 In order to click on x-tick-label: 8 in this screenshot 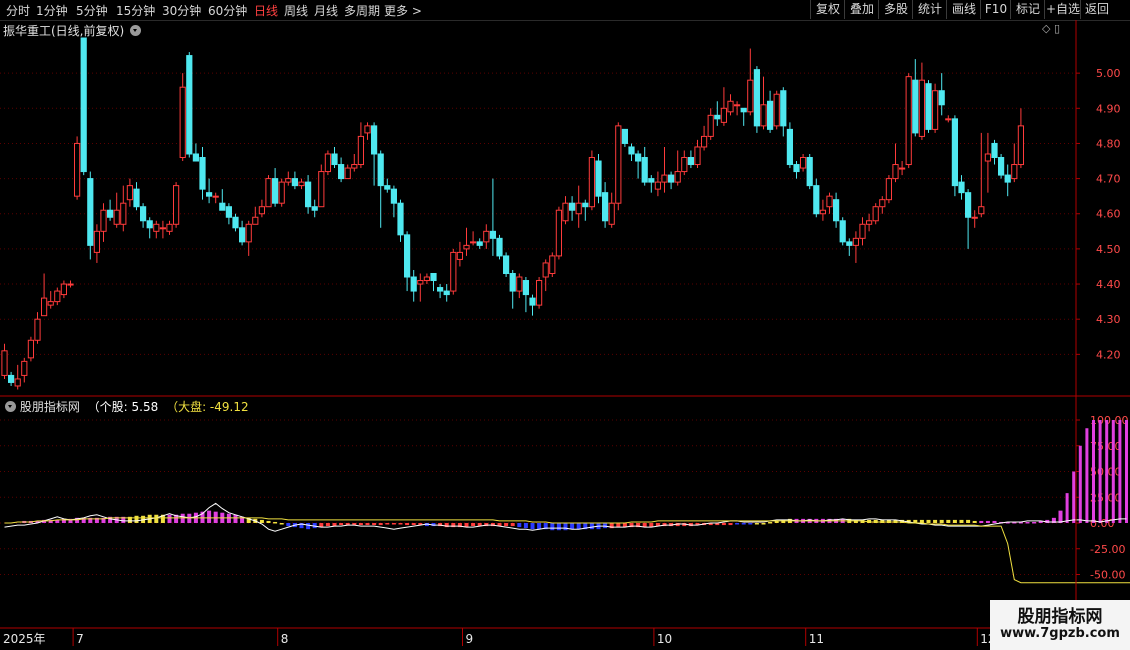, I will do `click(285, 639)`.